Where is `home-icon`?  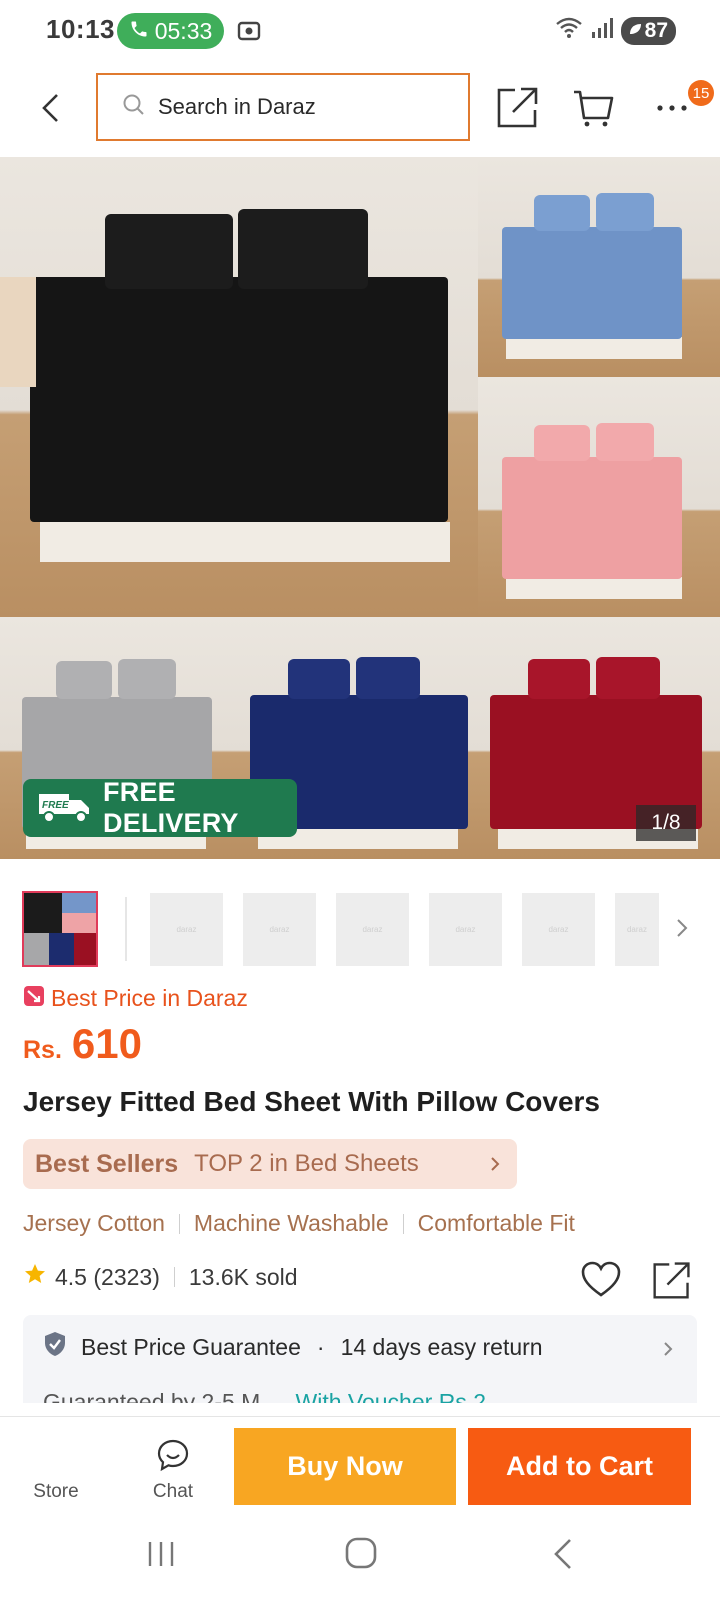 home-icon is located at coordinates (361, 1553).